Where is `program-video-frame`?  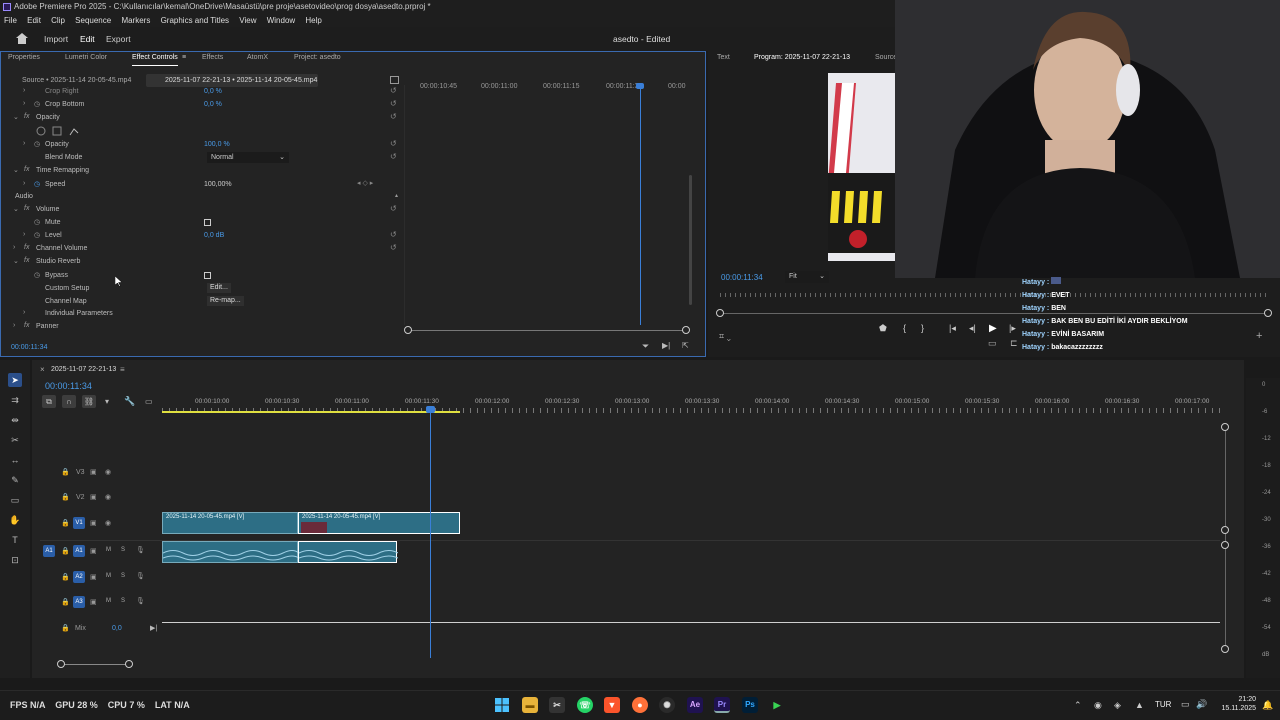
program-video-frame is located at coordinates (861, 167).